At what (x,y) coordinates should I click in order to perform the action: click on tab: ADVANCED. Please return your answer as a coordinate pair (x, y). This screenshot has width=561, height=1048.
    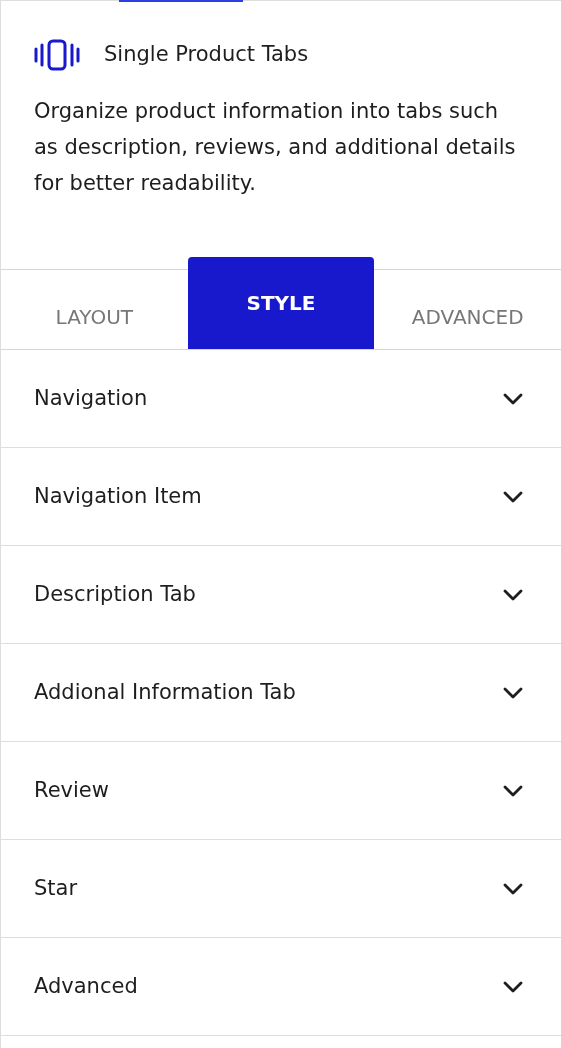
    Looking at the image, I should click on (467, 309).